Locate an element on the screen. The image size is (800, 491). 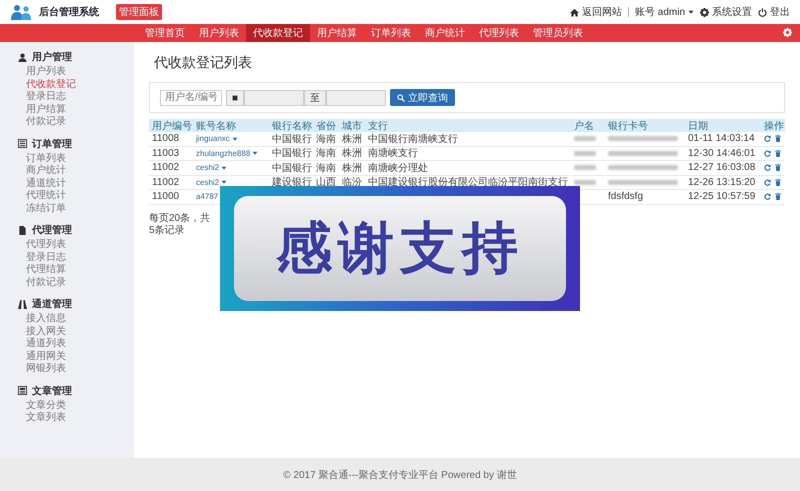
sidebar-item: 通道统计 is located at coordinates (80, 184).